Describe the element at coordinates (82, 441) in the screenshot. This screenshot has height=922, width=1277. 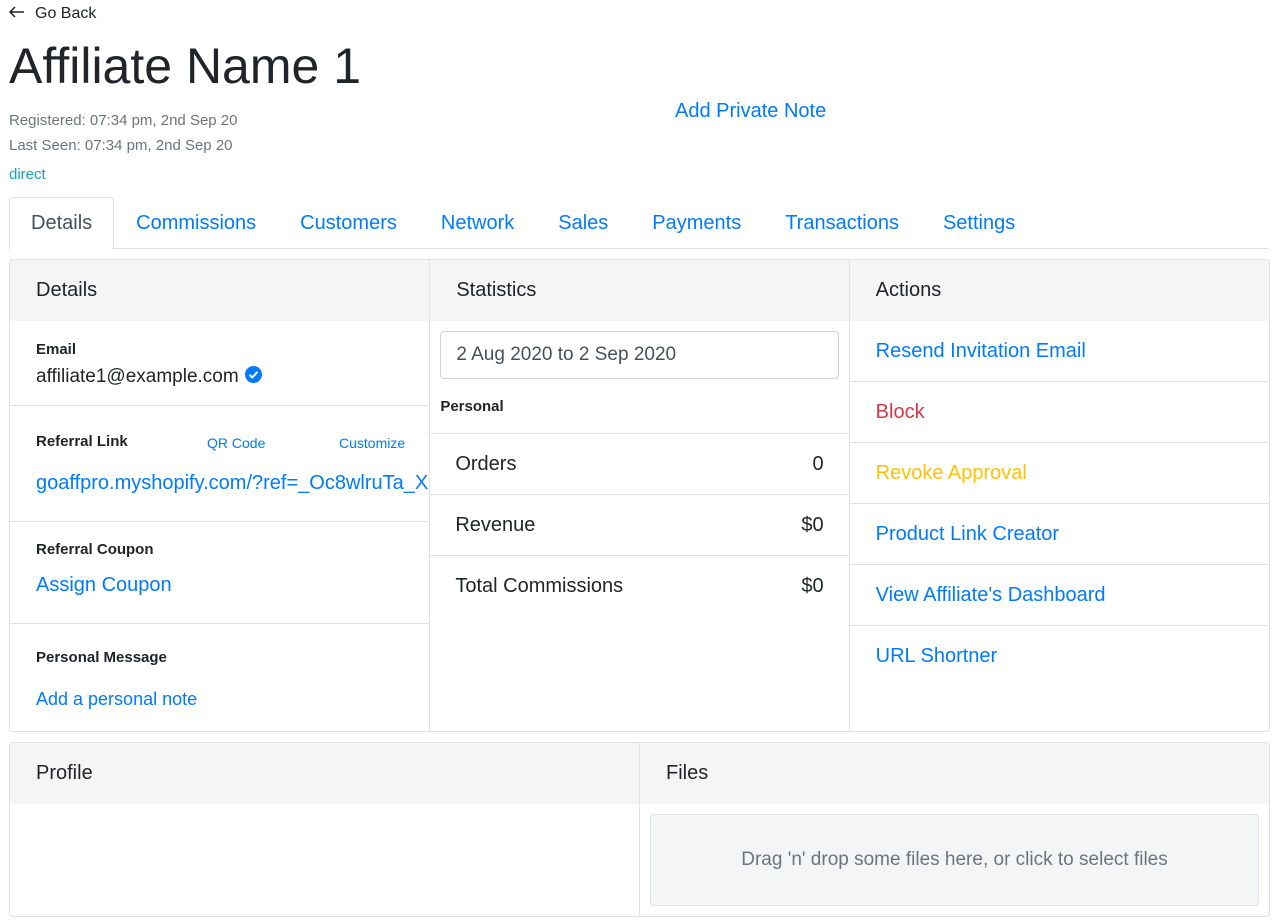
I see `referral-link-label: Referral Link` at that location.